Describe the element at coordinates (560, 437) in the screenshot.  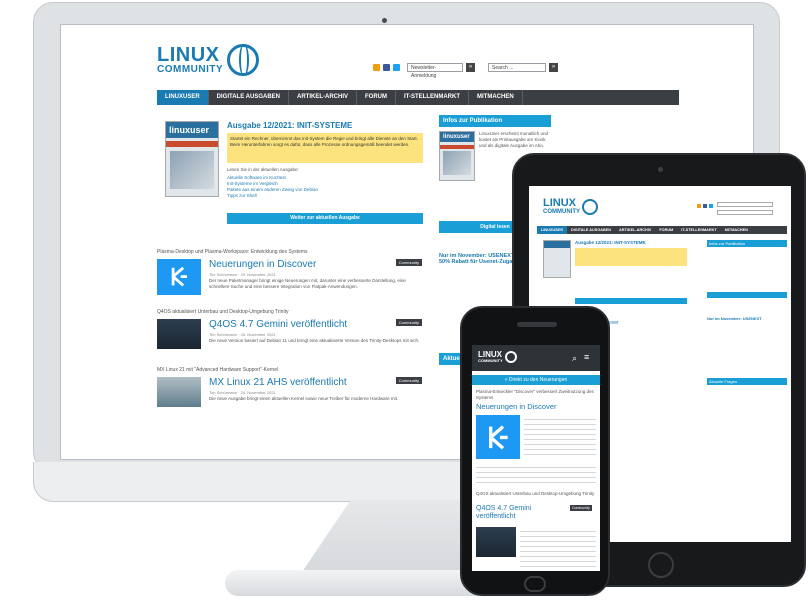
I see `phone-article-teaser` at that location.